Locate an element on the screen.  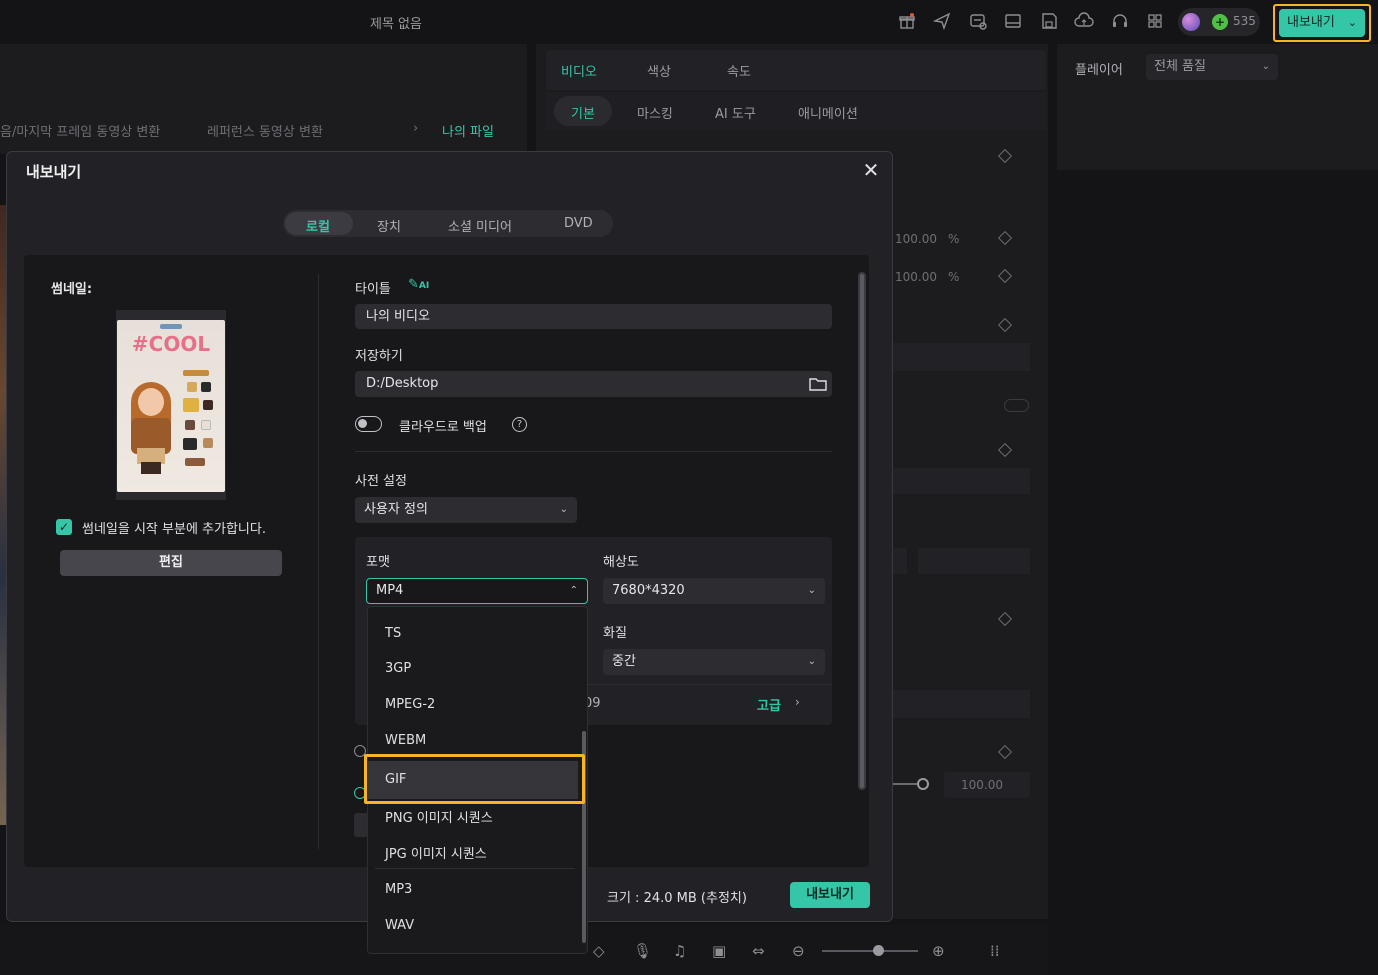
format-option-ts: TS is located at coordinates (393, 633).